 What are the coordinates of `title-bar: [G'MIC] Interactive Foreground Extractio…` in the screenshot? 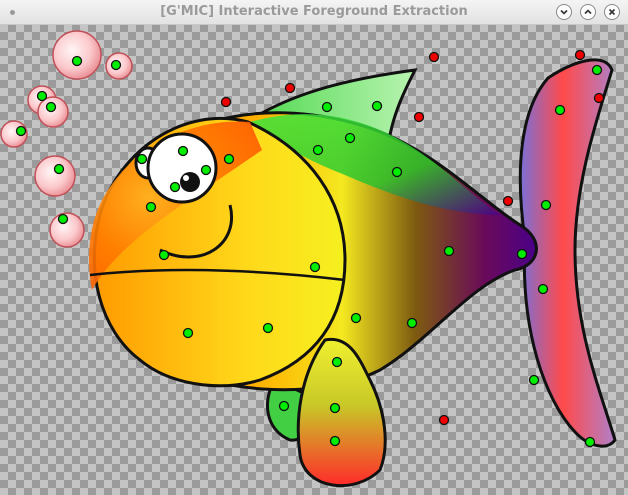 It's located at (314, 12).